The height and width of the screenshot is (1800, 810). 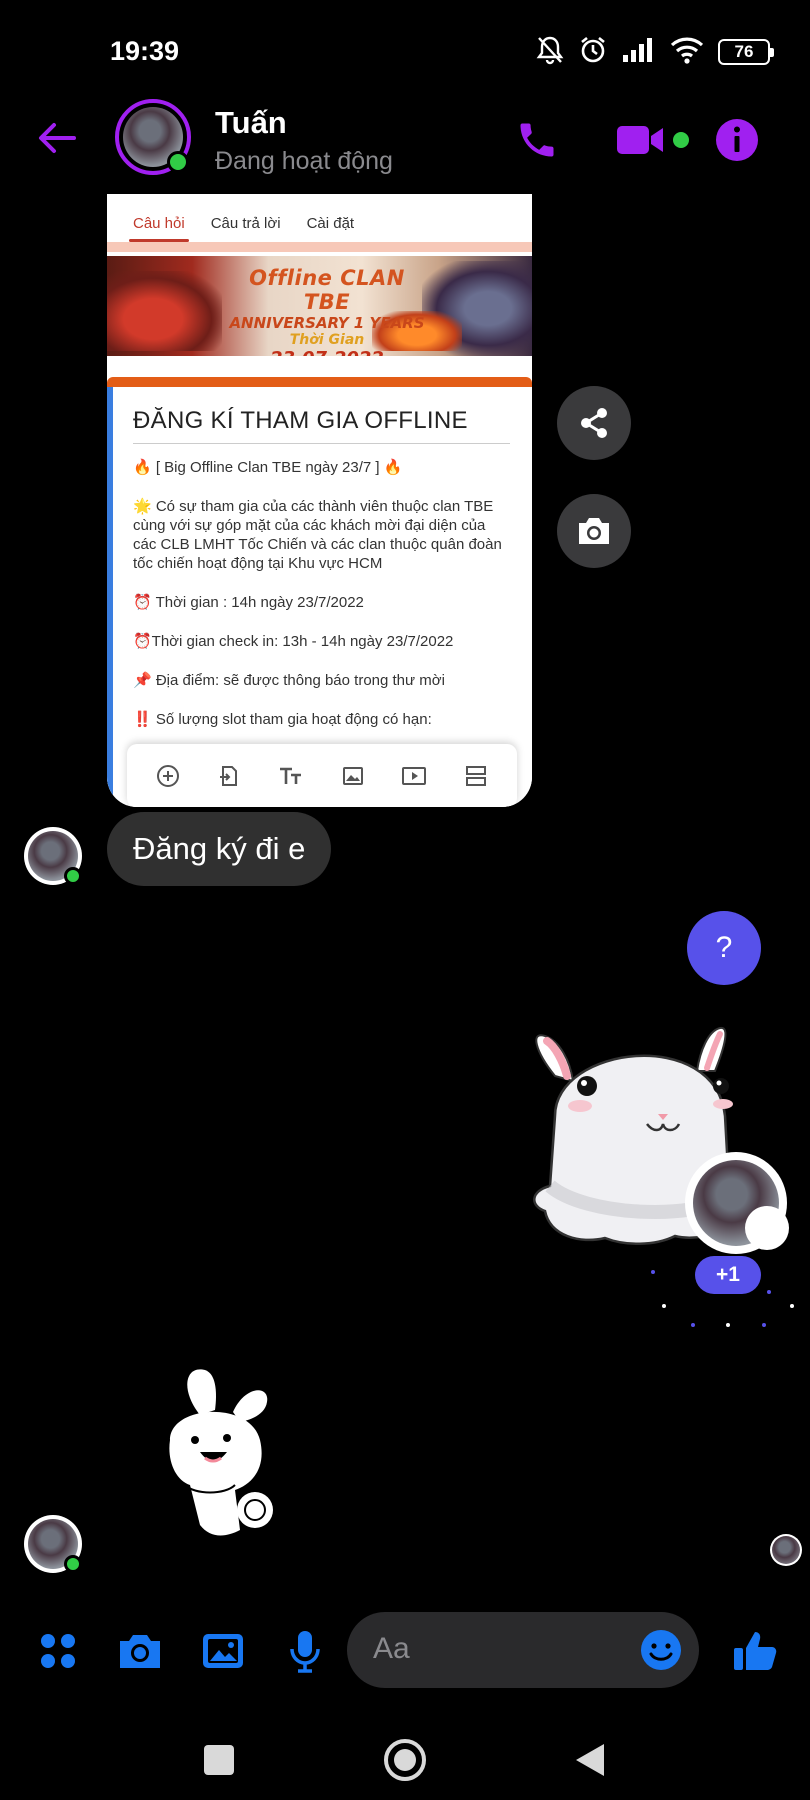 I want to click on square-icon, so click(x=219, y=1760).